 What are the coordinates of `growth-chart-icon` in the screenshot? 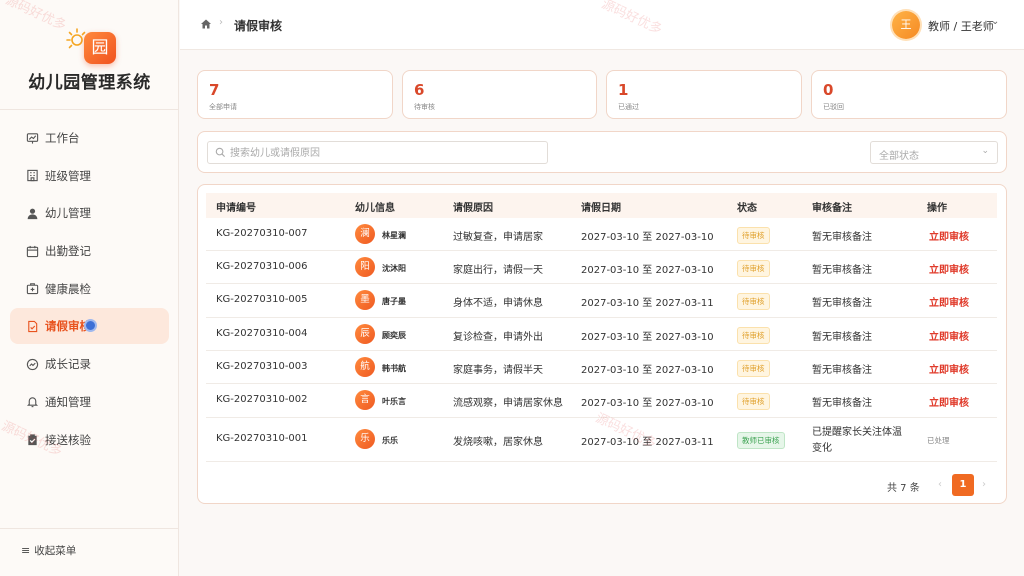 It's located at (32, 364).